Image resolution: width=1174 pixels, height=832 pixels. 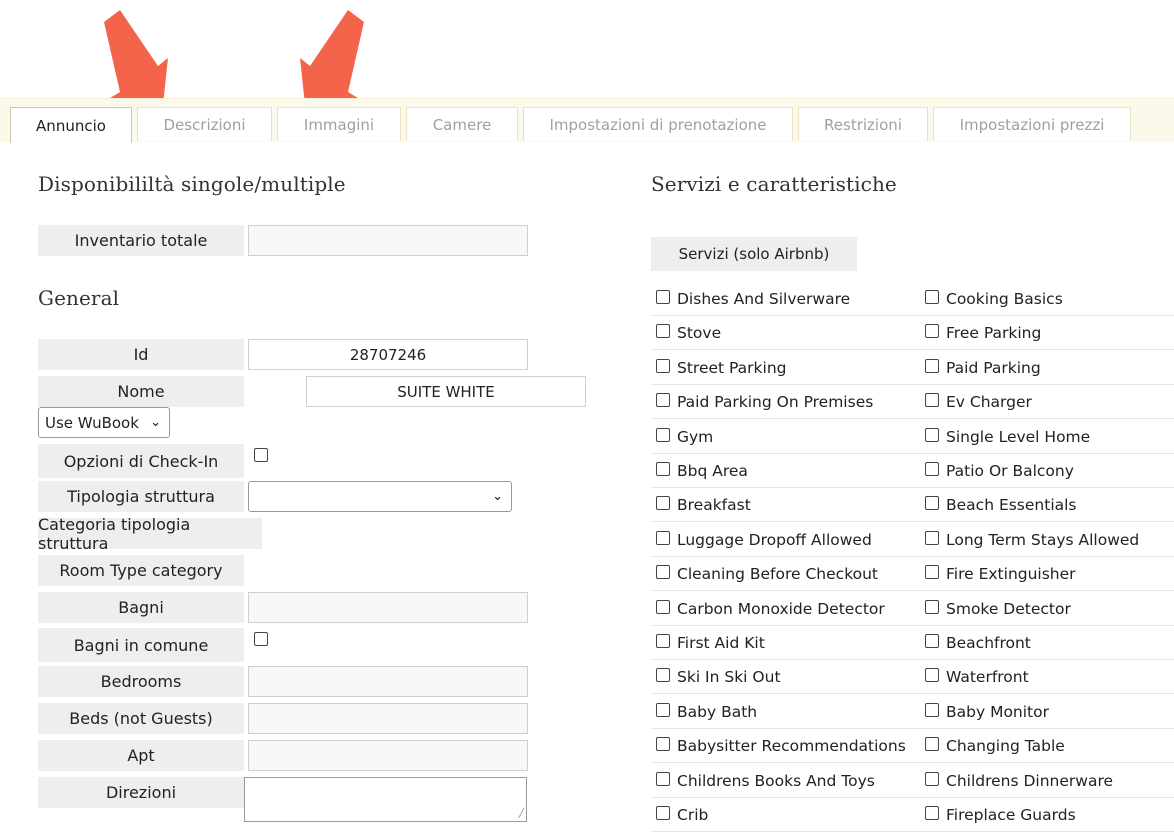 I want to click on checkin-checkbox, so click(x=261, y=455).